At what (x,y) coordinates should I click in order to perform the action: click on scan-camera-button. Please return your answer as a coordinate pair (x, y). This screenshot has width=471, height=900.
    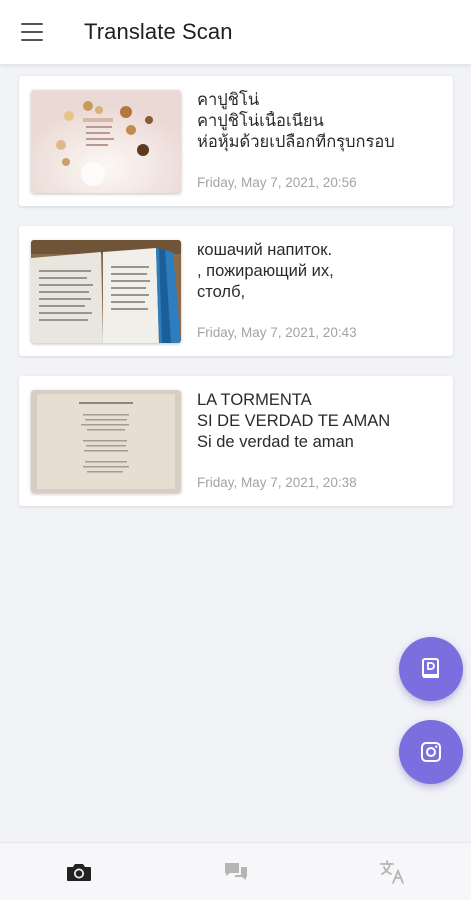
    Looking at the image, I should click on (431, 752).